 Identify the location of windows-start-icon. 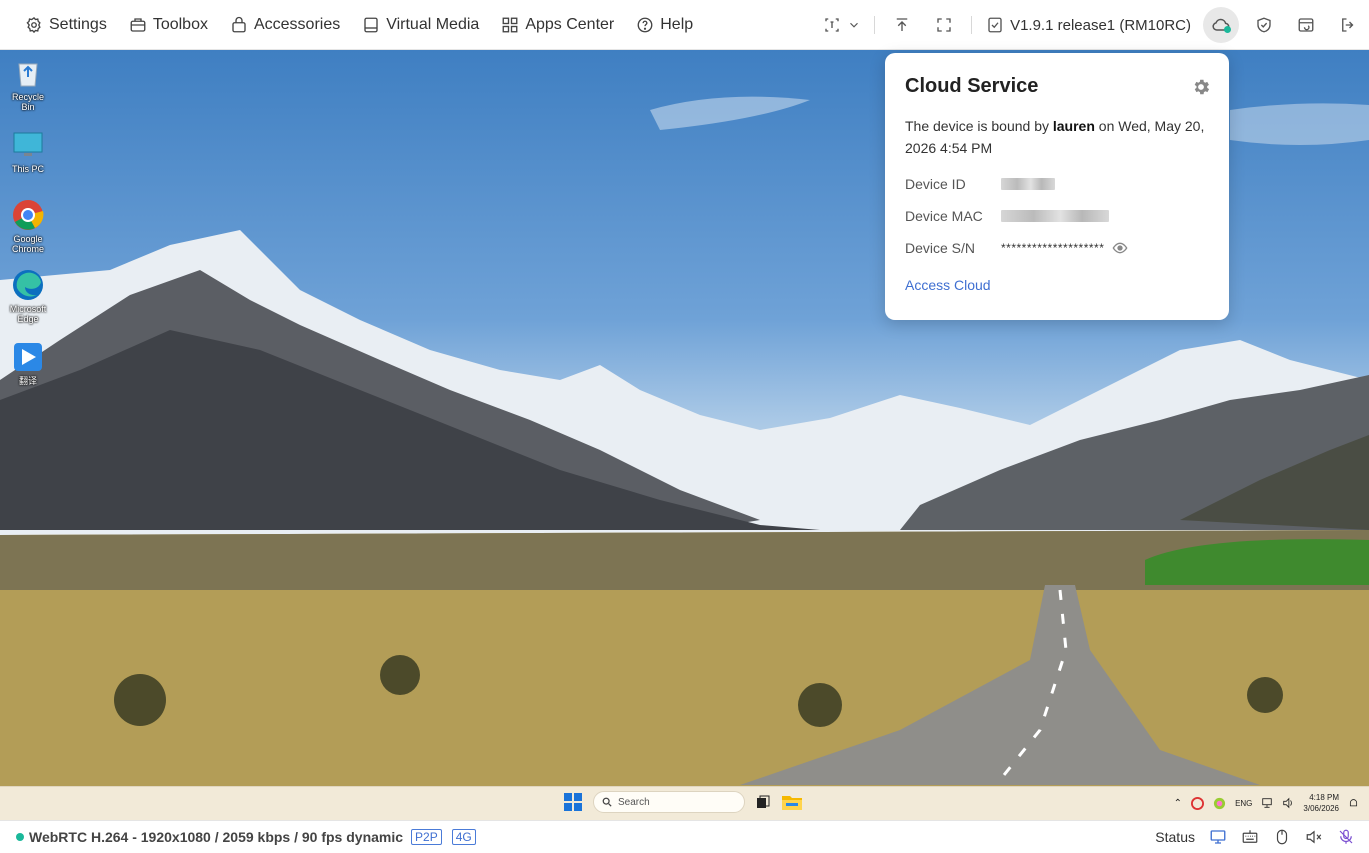
(573, 802).